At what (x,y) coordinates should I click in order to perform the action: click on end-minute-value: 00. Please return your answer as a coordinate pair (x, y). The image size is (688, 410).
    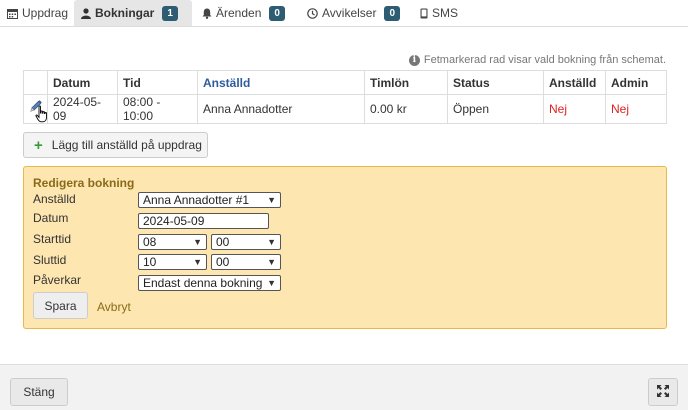
    Looking at the image, I should click on (223, 262).